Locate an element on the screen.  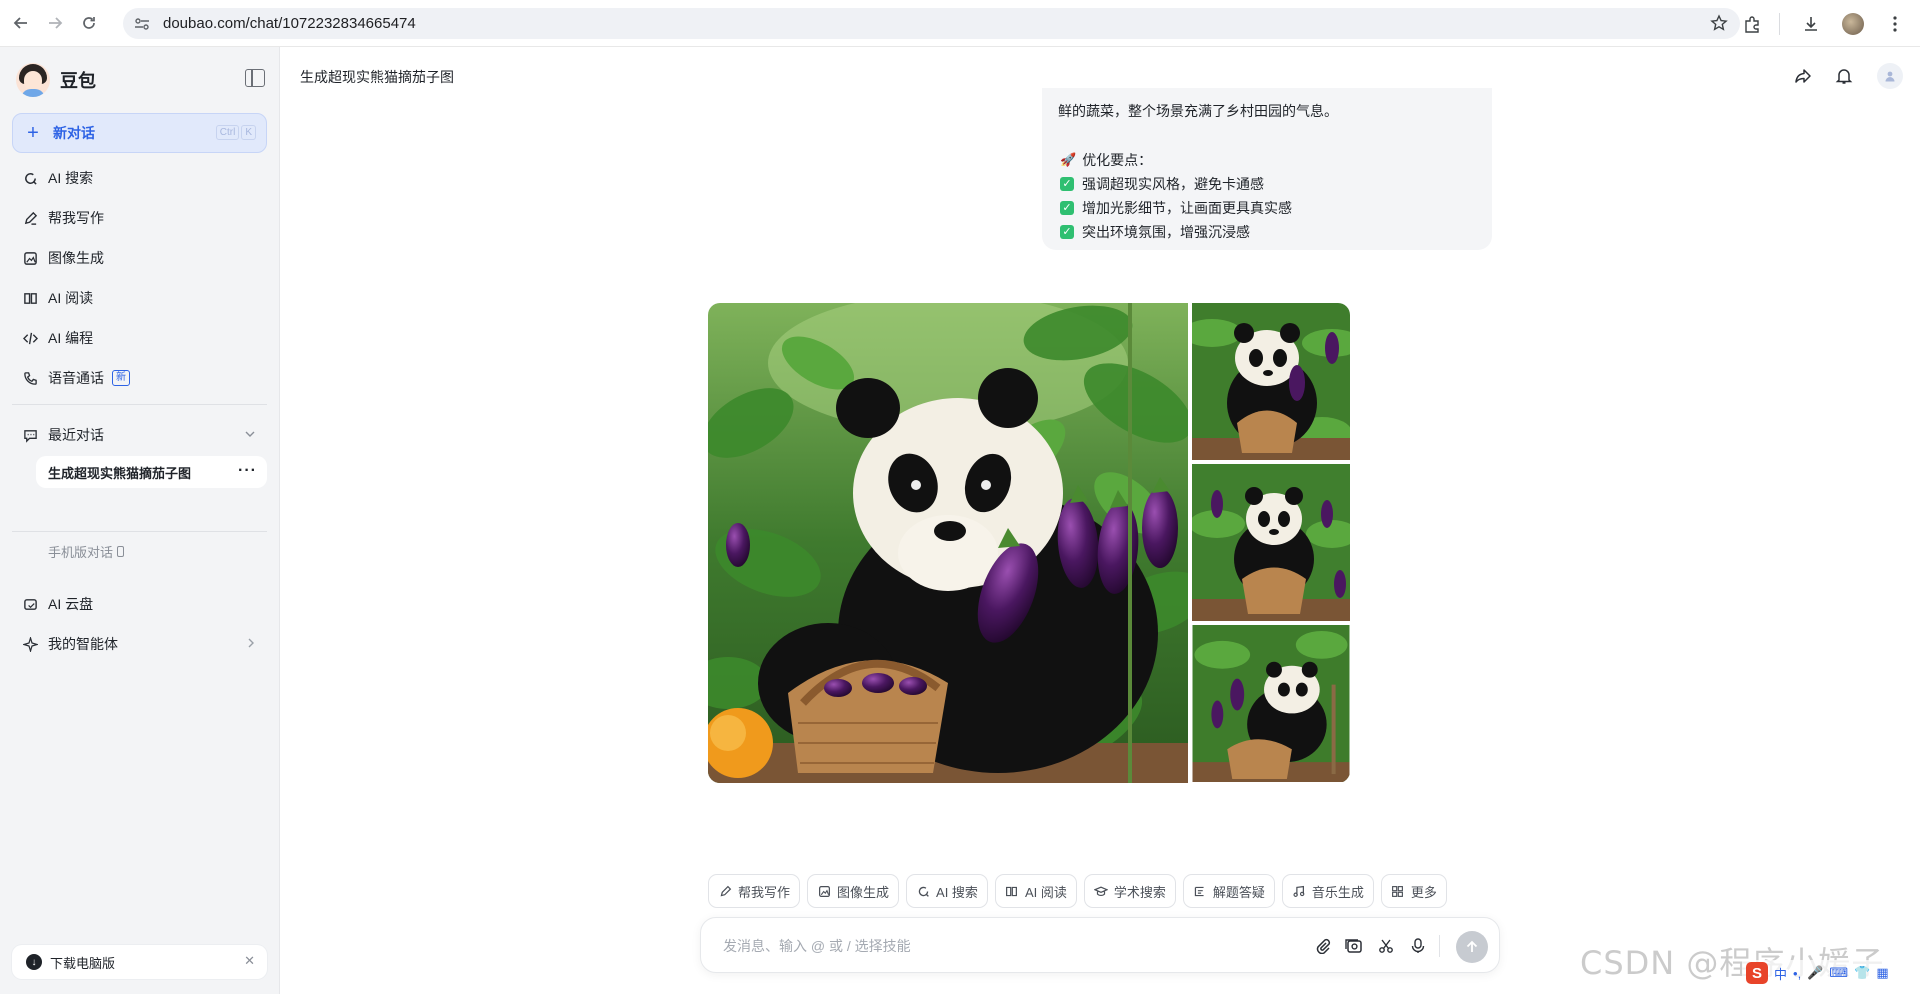
sidebar-item-writing: 帮我写作 is located at coordinates (139, 218).